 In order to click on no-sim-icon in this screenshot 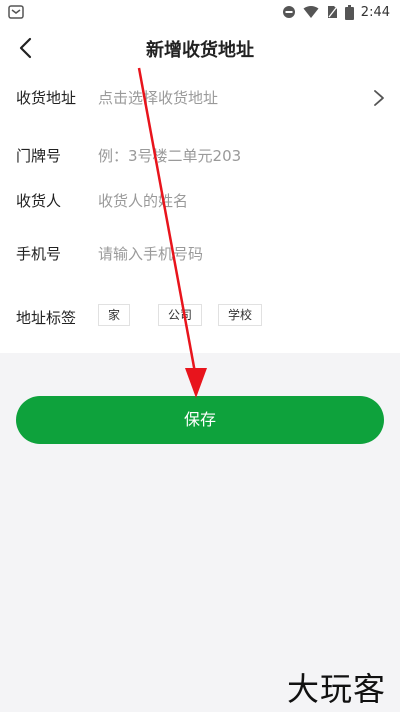, I will do `click(332, 12)`.